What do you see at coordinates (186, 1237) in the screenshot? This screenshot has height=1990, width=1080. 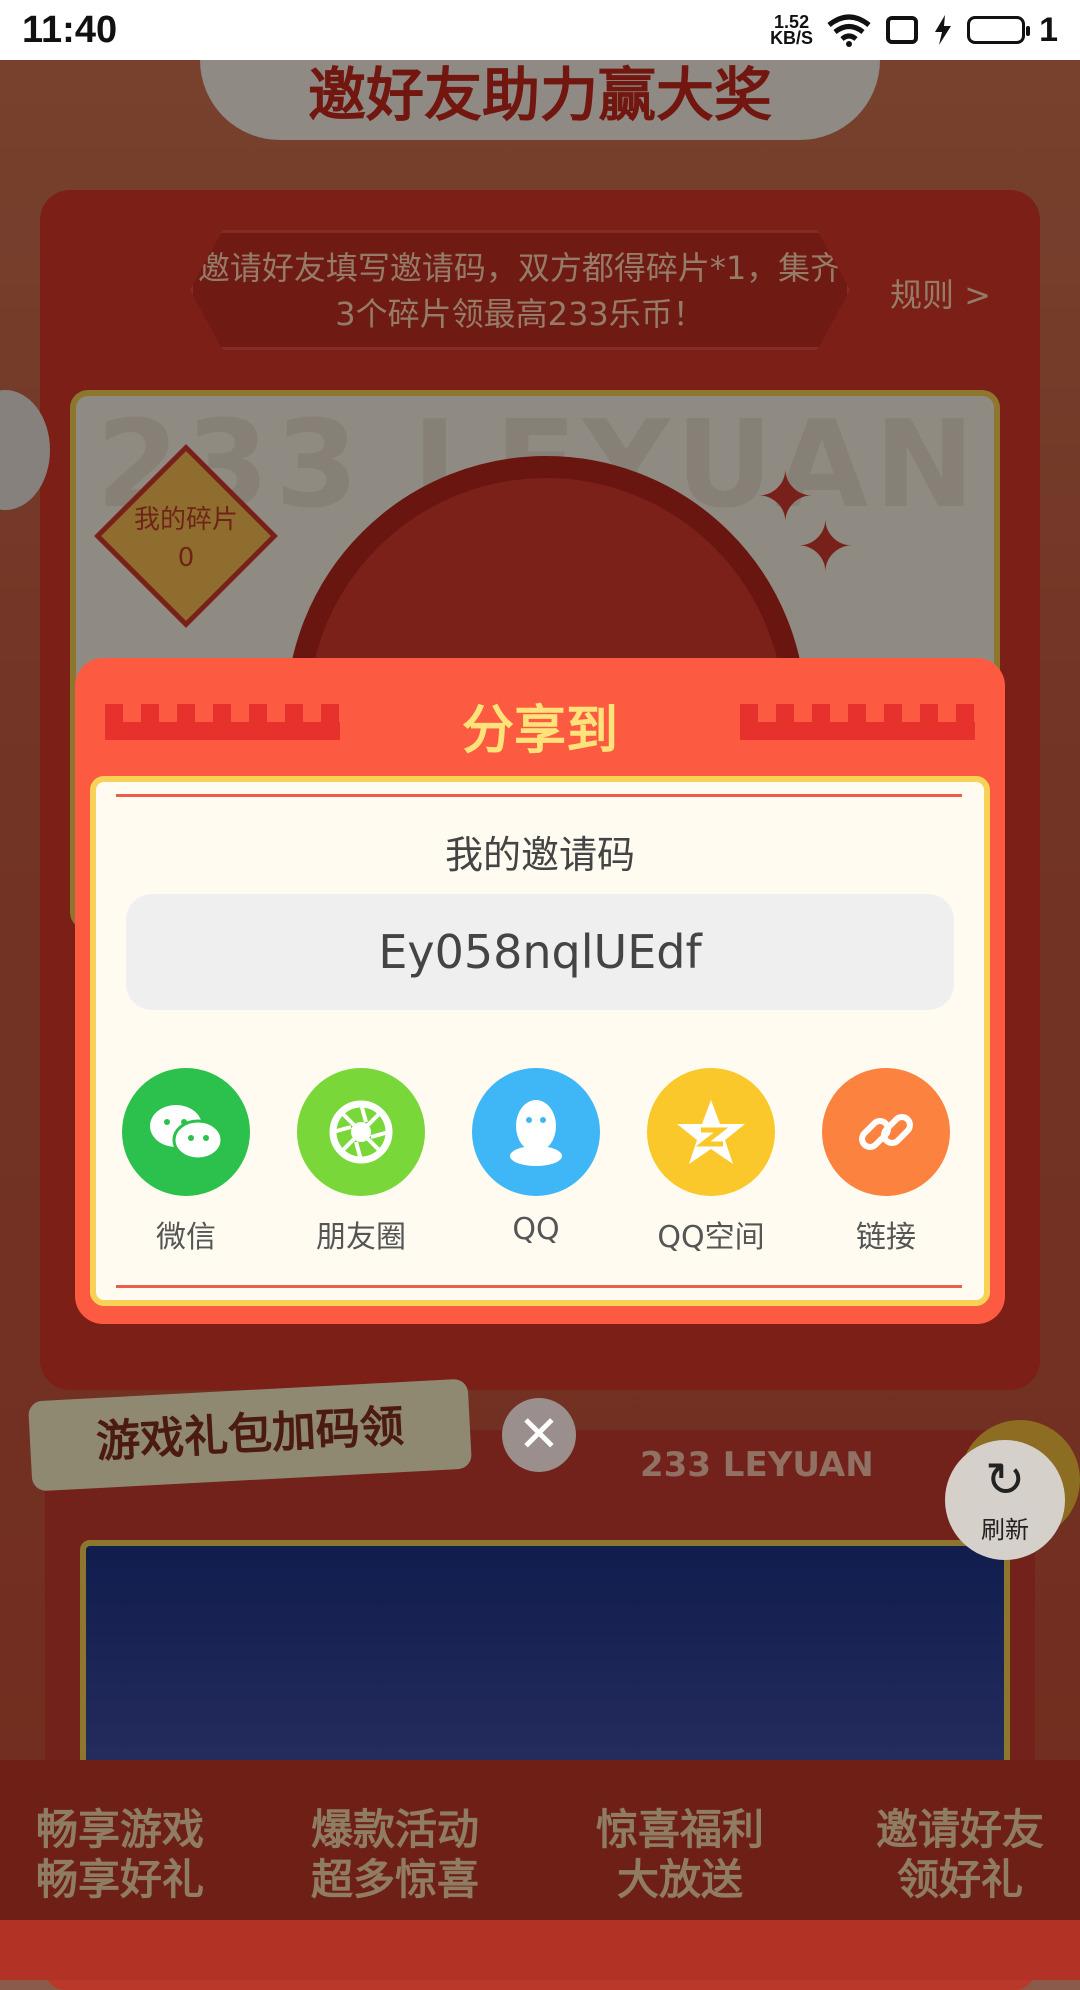 I see `share-label: 微信` at bounding box center [186, 1237].